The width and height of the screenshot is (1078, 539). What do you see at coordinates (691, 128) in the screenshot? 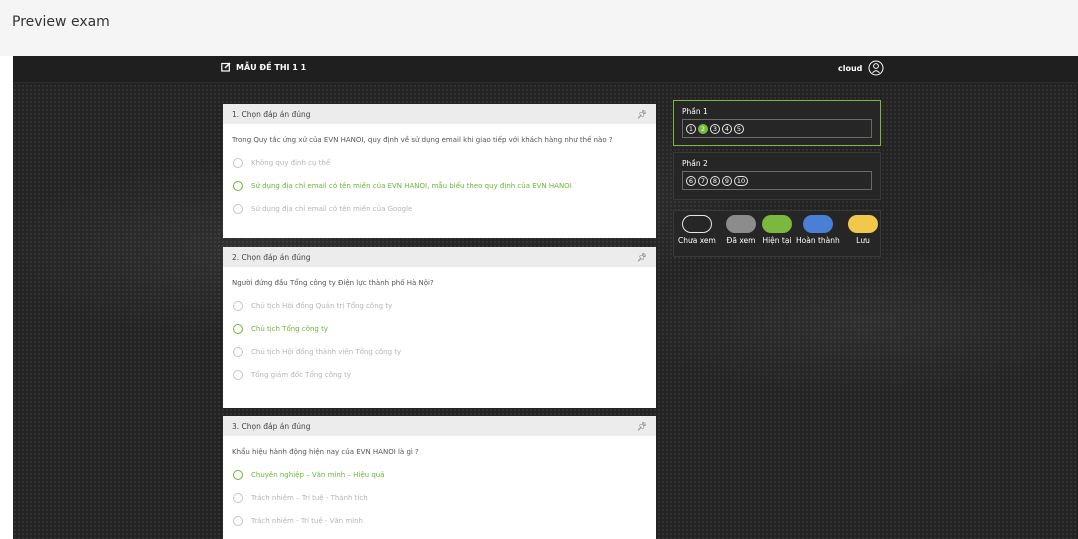
I see `question-nav-button: 1` at bounding box center [691, 128].